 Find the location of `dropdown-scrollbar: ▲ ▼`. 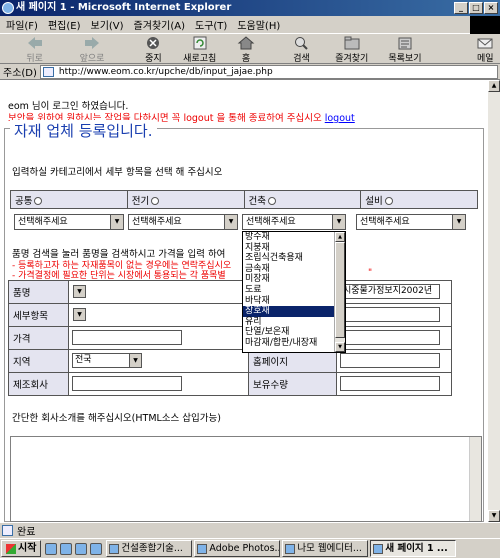

dropdown-scrollbar: ▲ ▼ is located at coordinates (339, 292).